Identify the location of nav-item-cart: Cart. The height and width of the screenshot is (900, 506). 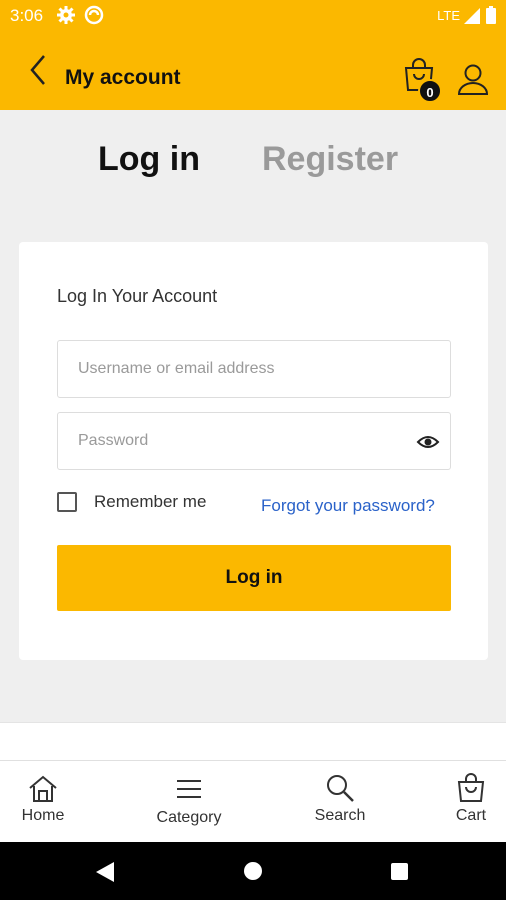
(461, 802).